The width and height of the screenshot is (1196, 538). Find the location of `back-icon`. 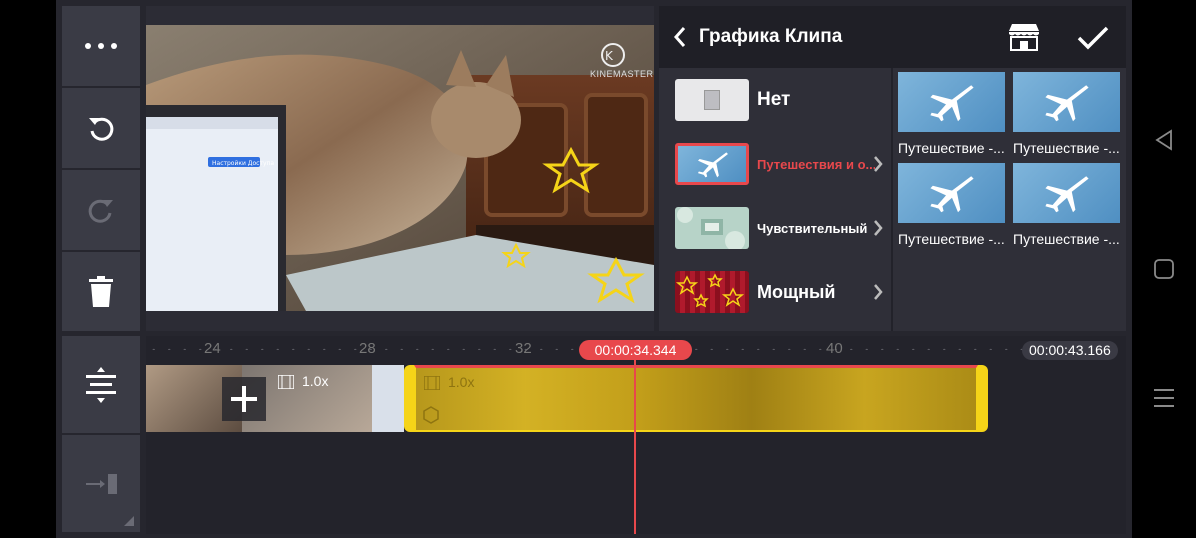

back-icon is located at coordinates (680, 37).